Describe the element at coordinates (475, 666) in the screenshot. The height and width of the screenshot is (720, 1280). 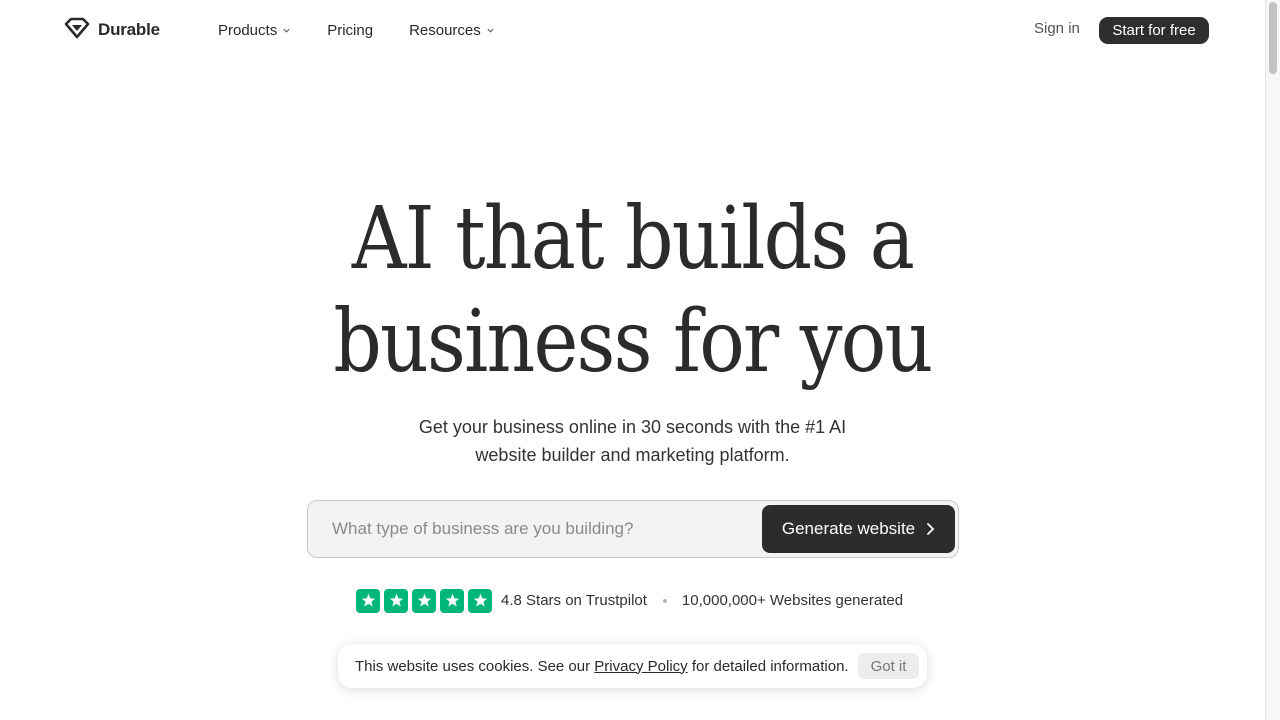
I see `cookie-text-before: This website uses cookies. See our` at that location.